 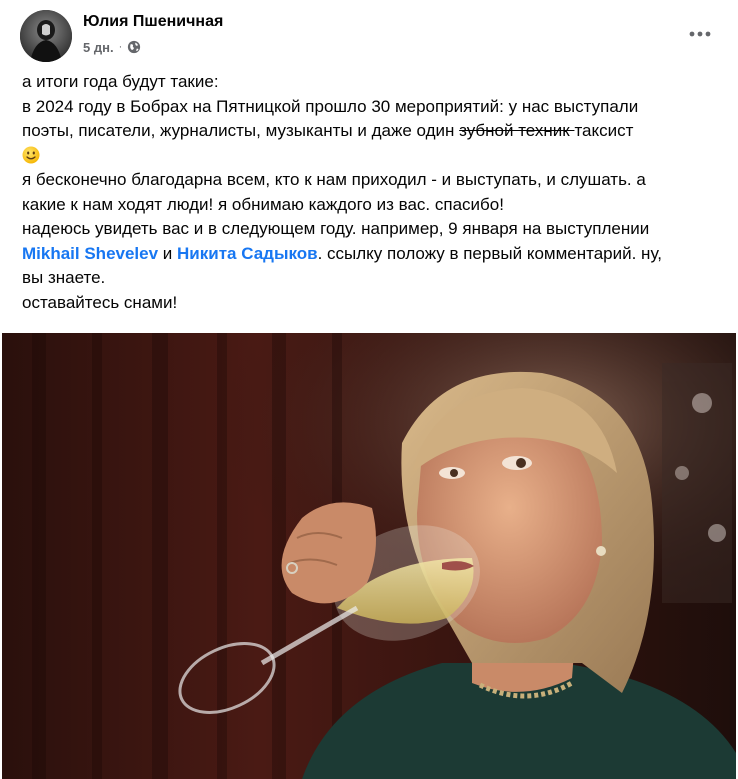 What do you see at coordinates (372, 156) in the screenshot?
I see `post-line` at bounding box center [372, 156].